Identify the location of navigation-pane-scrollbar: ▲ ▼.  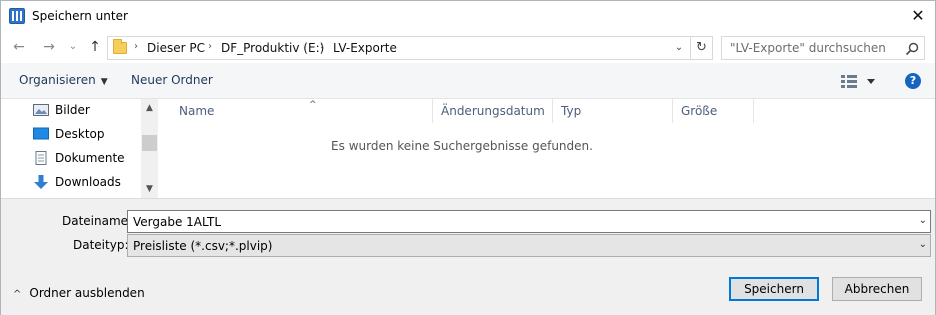
(149, 148).